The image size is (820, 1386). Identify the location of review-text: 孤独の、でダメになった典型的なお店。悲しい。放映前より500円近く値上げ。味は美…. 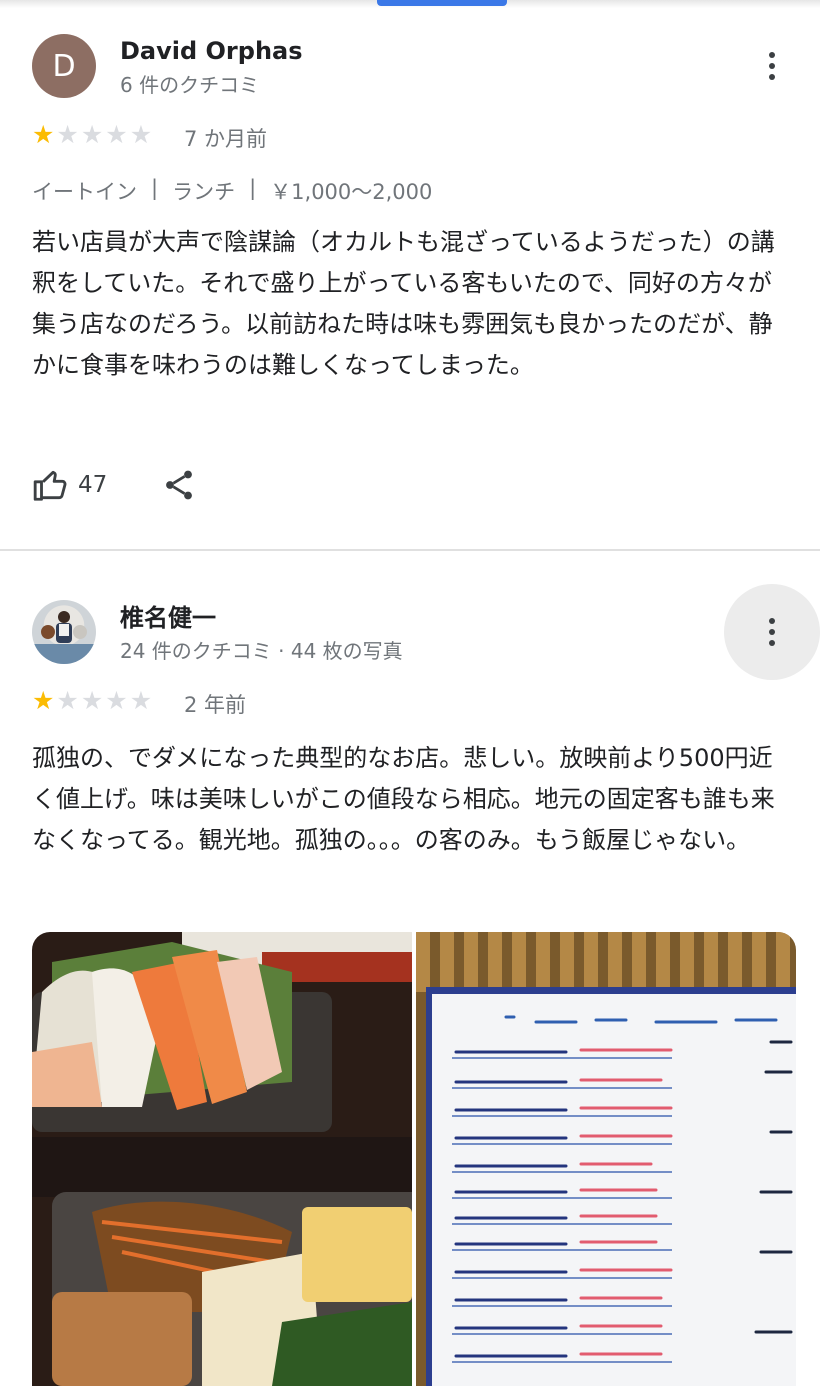
(403, 799).